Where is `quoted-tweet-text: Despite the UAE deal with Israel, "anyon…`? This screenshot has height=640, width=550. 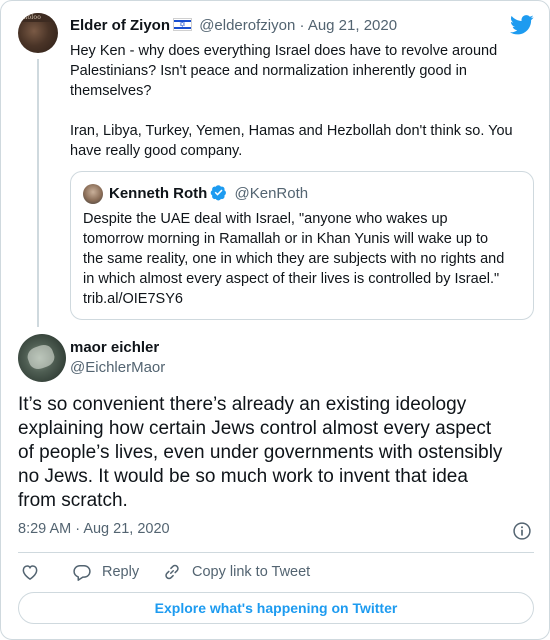 quoted-tweet-text: Despite the UAE deal with Israel, "anyon… is located at coordinates (303, 259).